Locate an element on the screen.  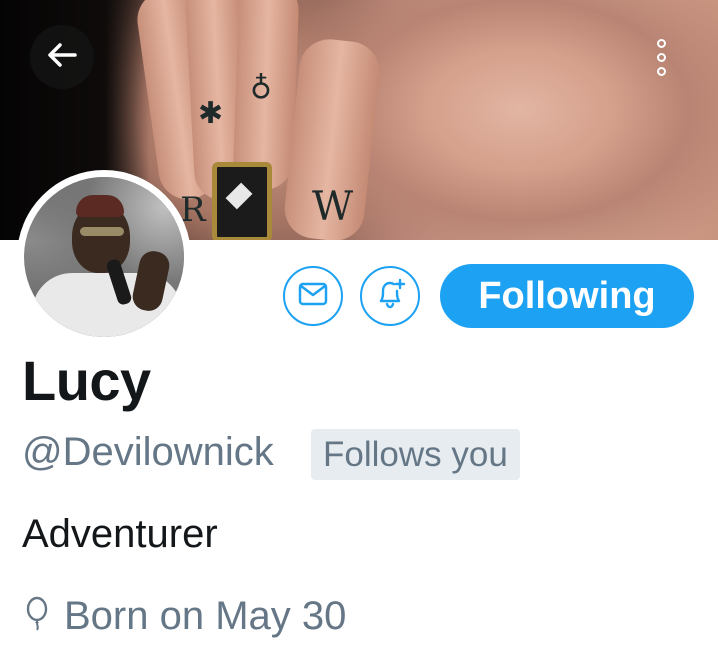
balloon-icon is located at coordinates (37, 616).